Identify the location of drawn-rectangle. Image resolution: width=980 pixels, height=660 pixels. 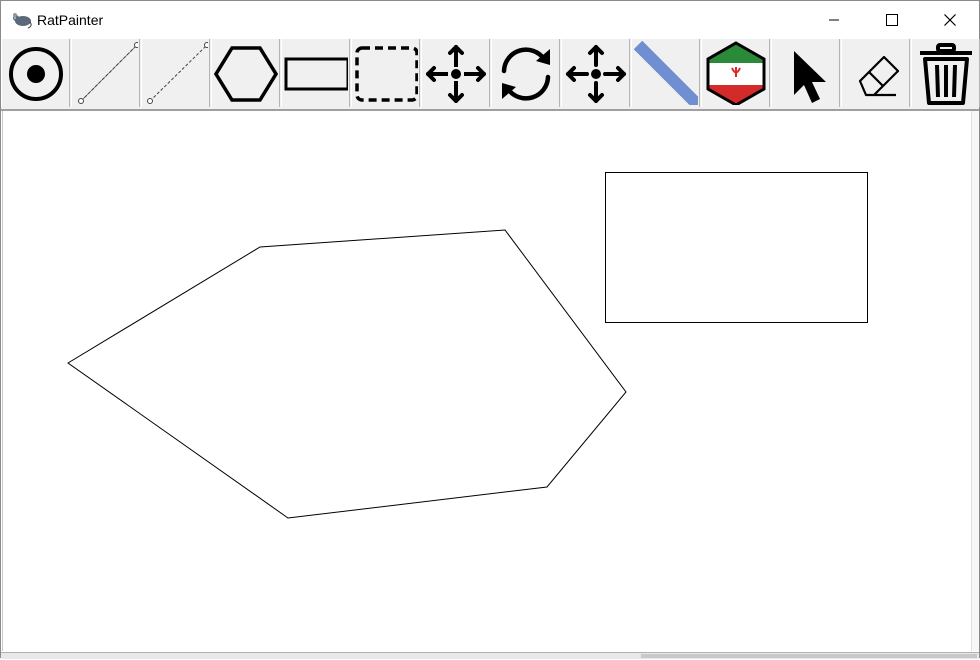
(736, 247).